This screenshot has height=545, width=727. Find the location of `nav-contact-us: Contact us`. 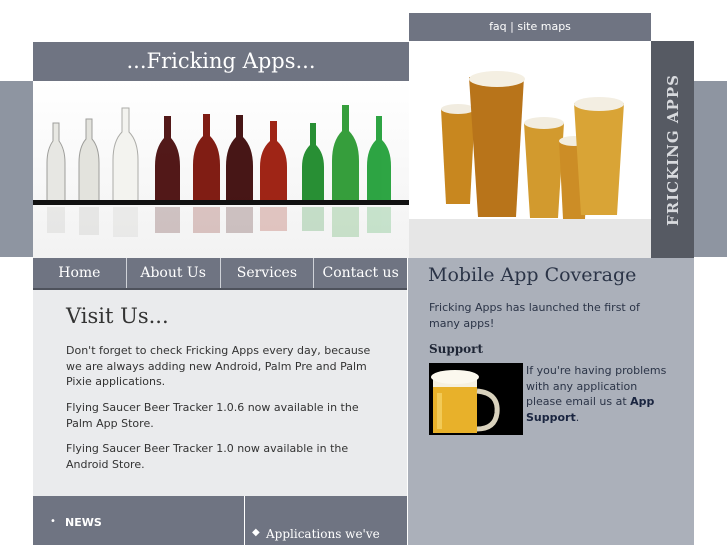

nav-contact-us: Contact us is located at coordinates (360, 273).